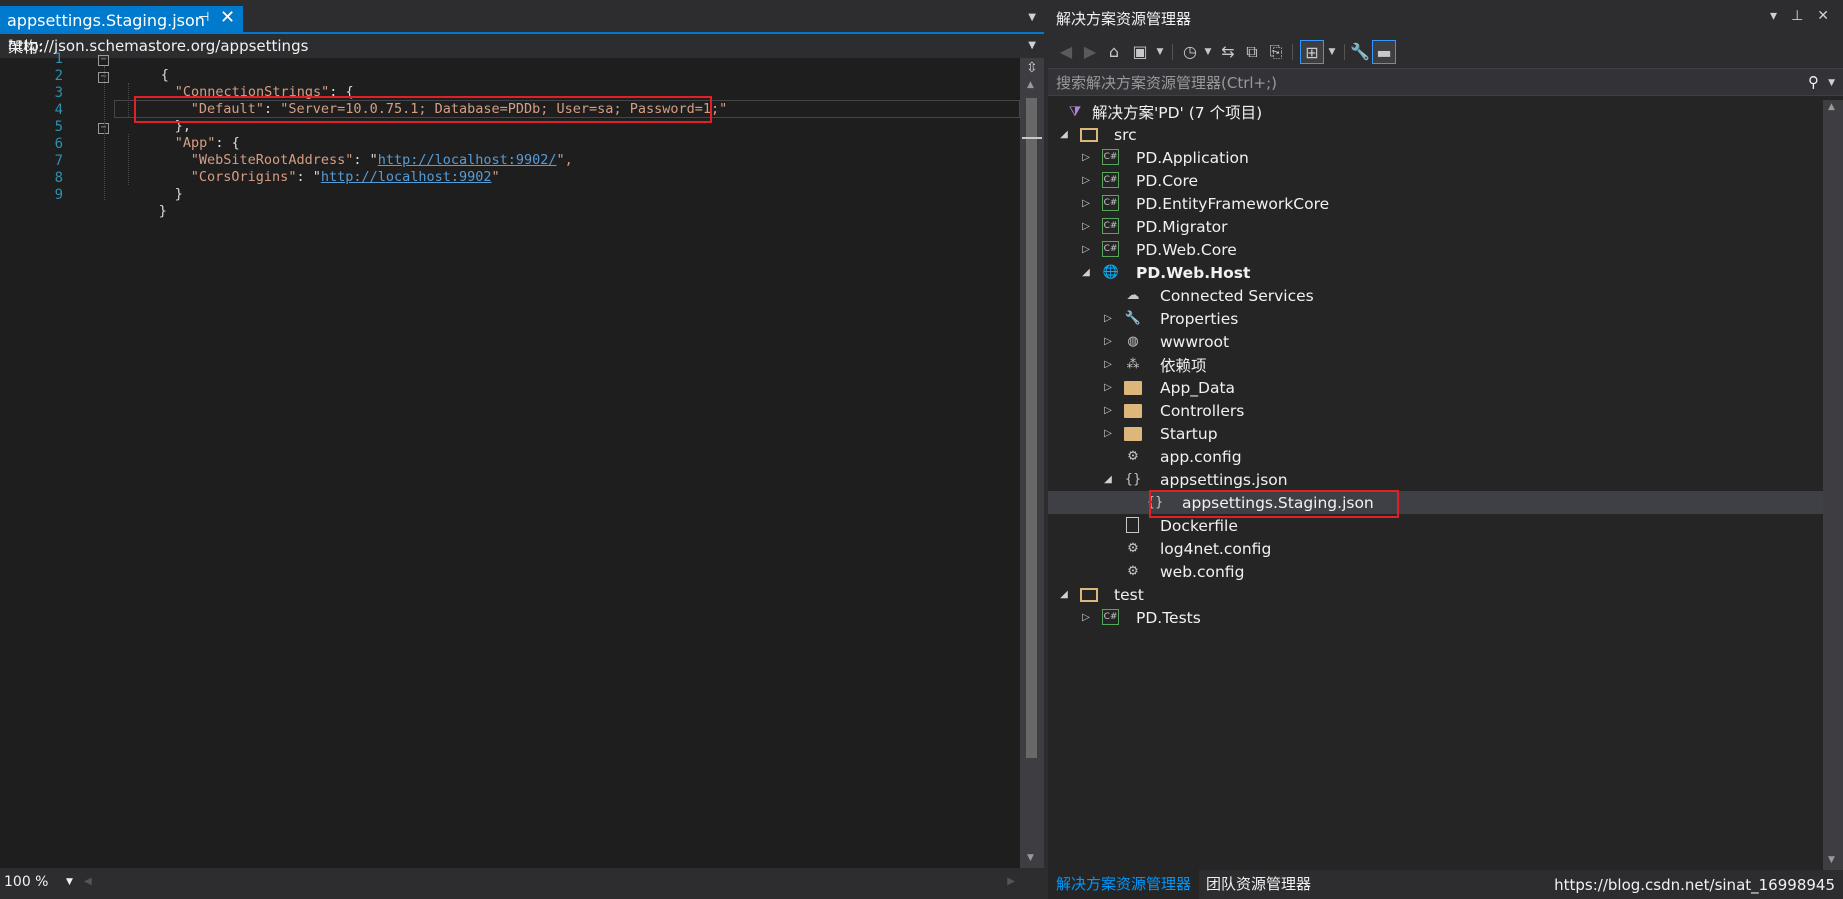 Image resolution: width=1843 pixels, height=899 pixels. Describe the element at coordinates (549, 883) in the screenshot. I see `editor-horizontal-scrollbar: ◀ ▶` at that location.